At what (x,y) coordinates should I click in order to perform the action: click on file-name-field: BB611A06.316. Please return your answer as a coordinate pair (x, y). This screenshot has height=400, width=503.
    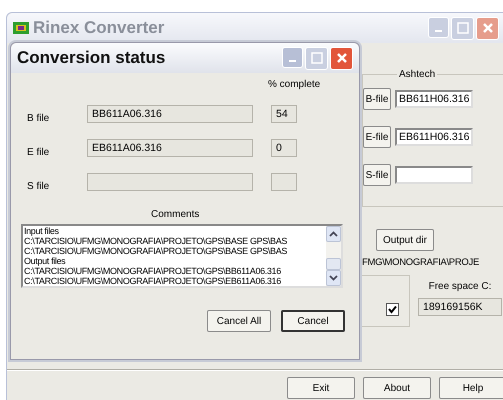
    Looking at the image, I should click on (170, 114).